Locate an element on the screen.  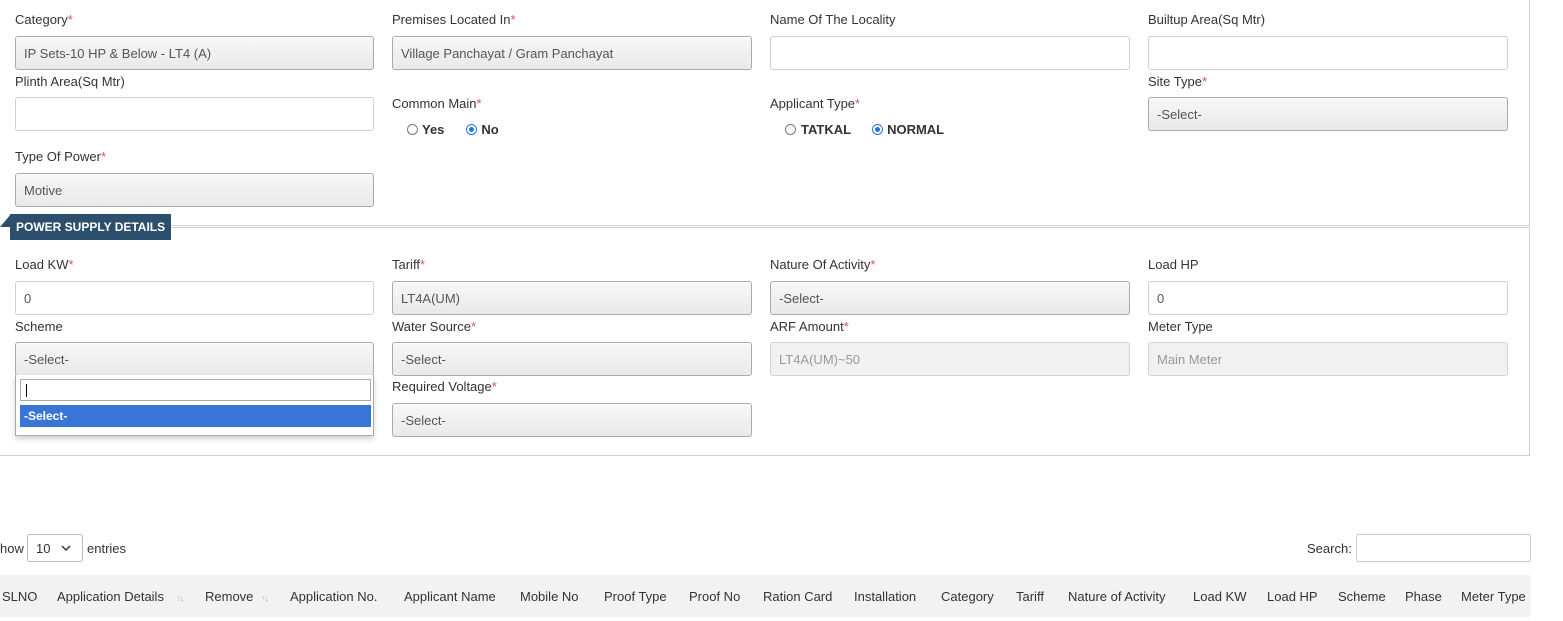
common-main-no-label: No is located at coordinates (489, 129).